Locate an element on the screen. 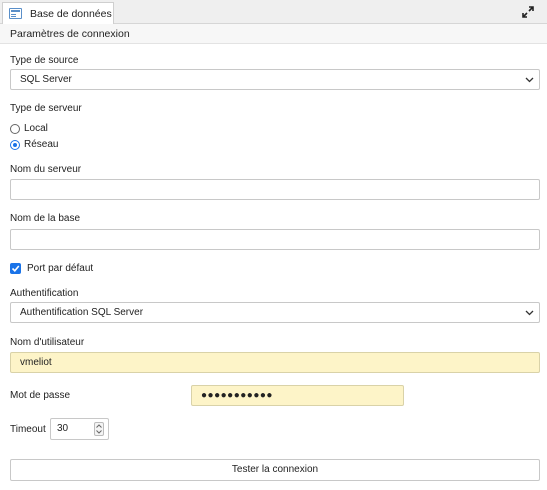 Image resolution: width=547 pixels, height=490 pixels. db-name-label: Nom de la base is located at coordinates (45, 218).